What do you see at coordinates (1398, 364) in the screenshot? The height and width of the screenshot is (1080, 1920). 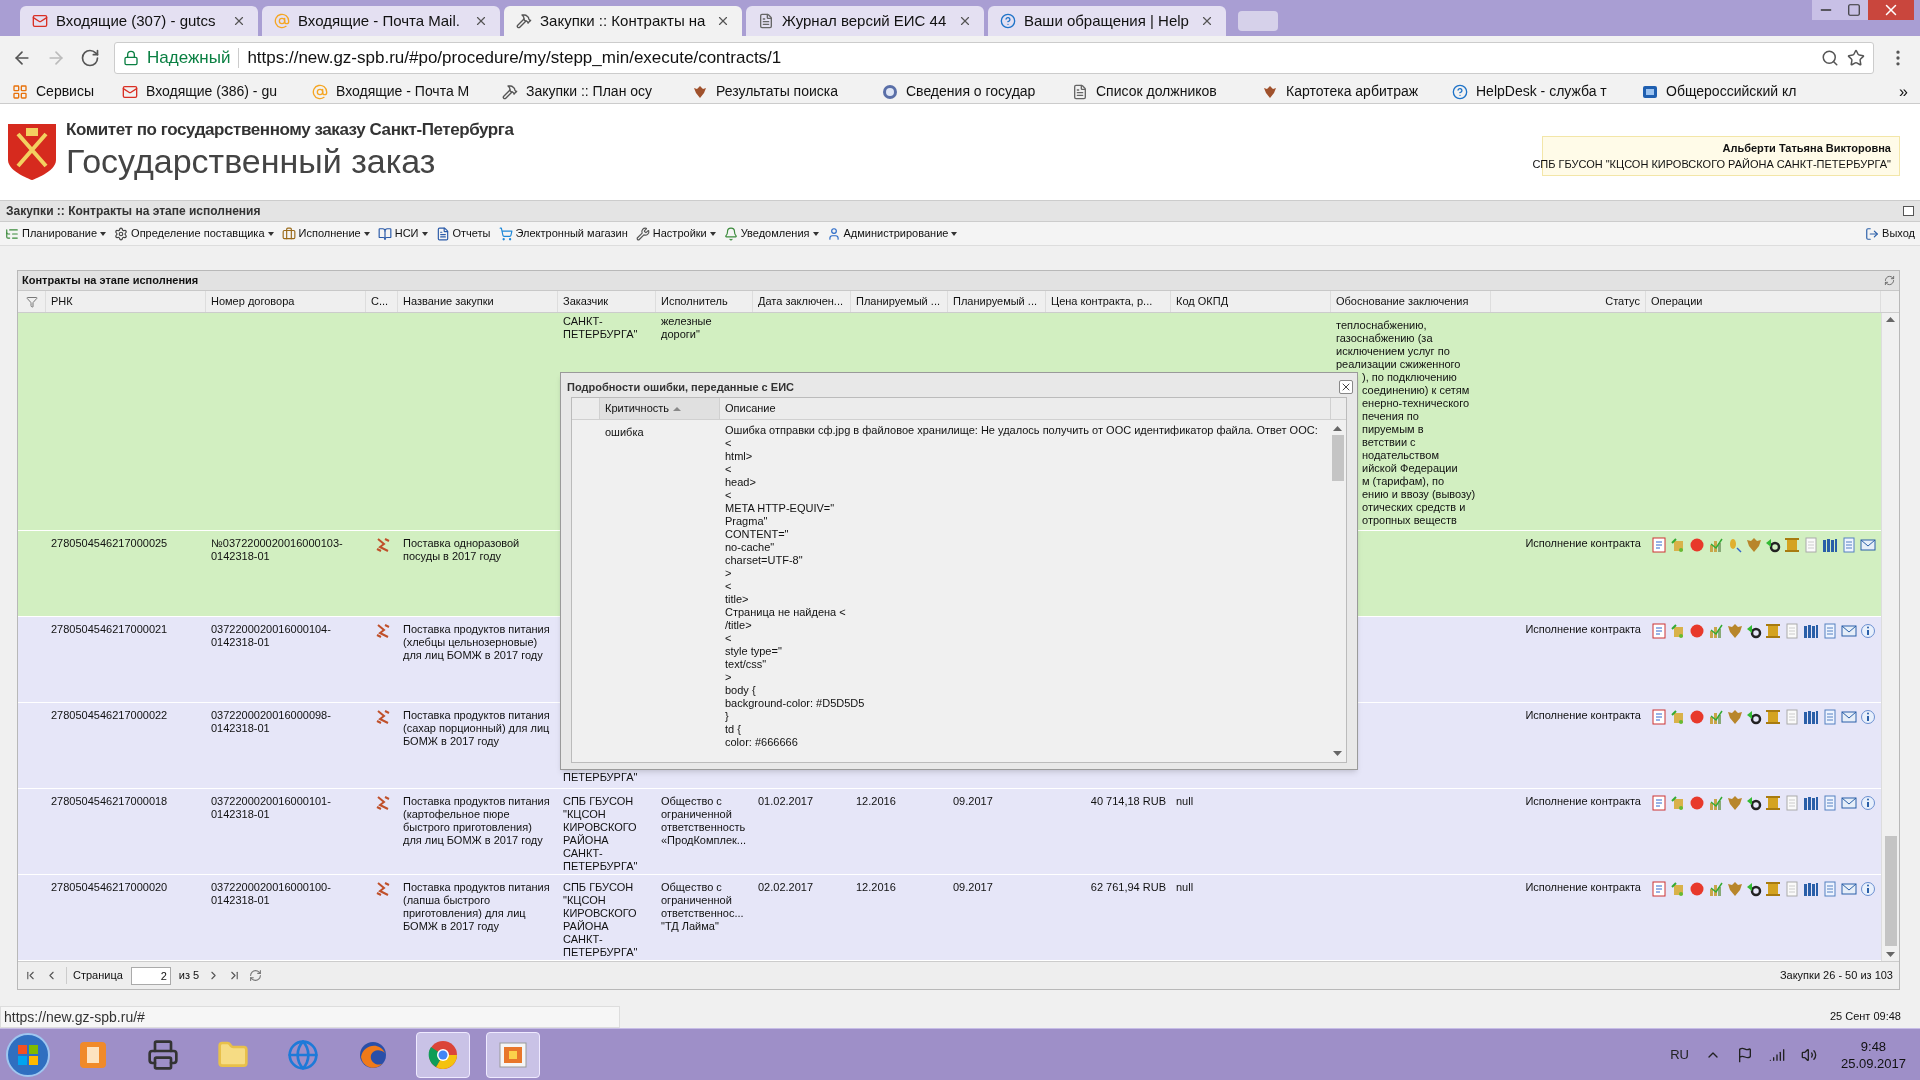 I see `justification-line: реализации сжиженного` at bounding box center [1398, 364].